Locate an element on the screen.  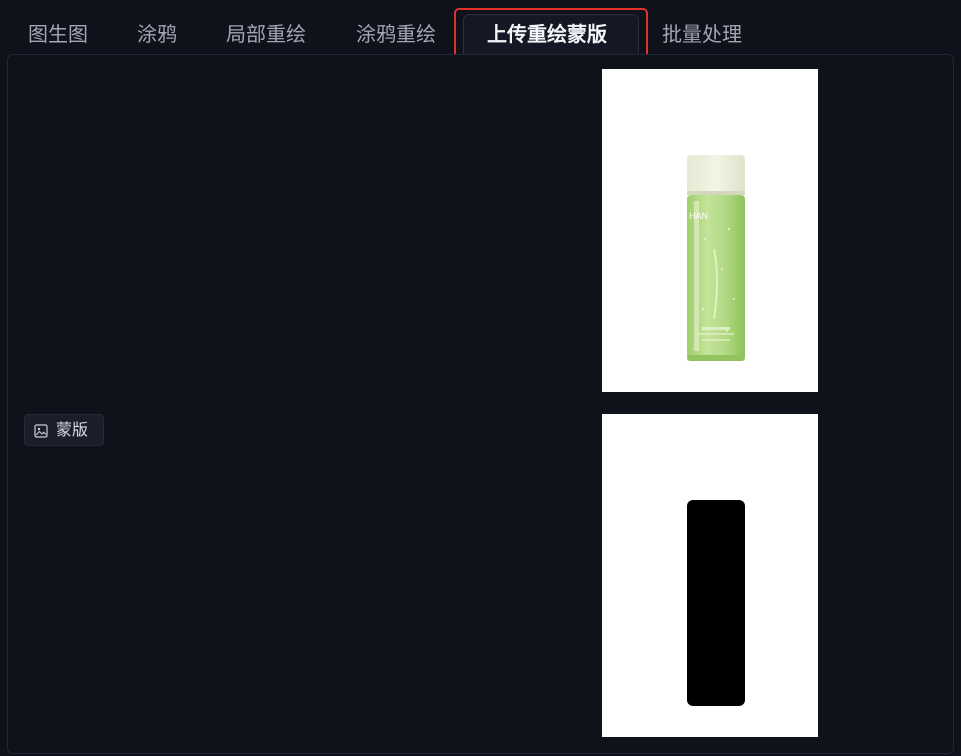
mask-image is located at coordinates (710, 575).